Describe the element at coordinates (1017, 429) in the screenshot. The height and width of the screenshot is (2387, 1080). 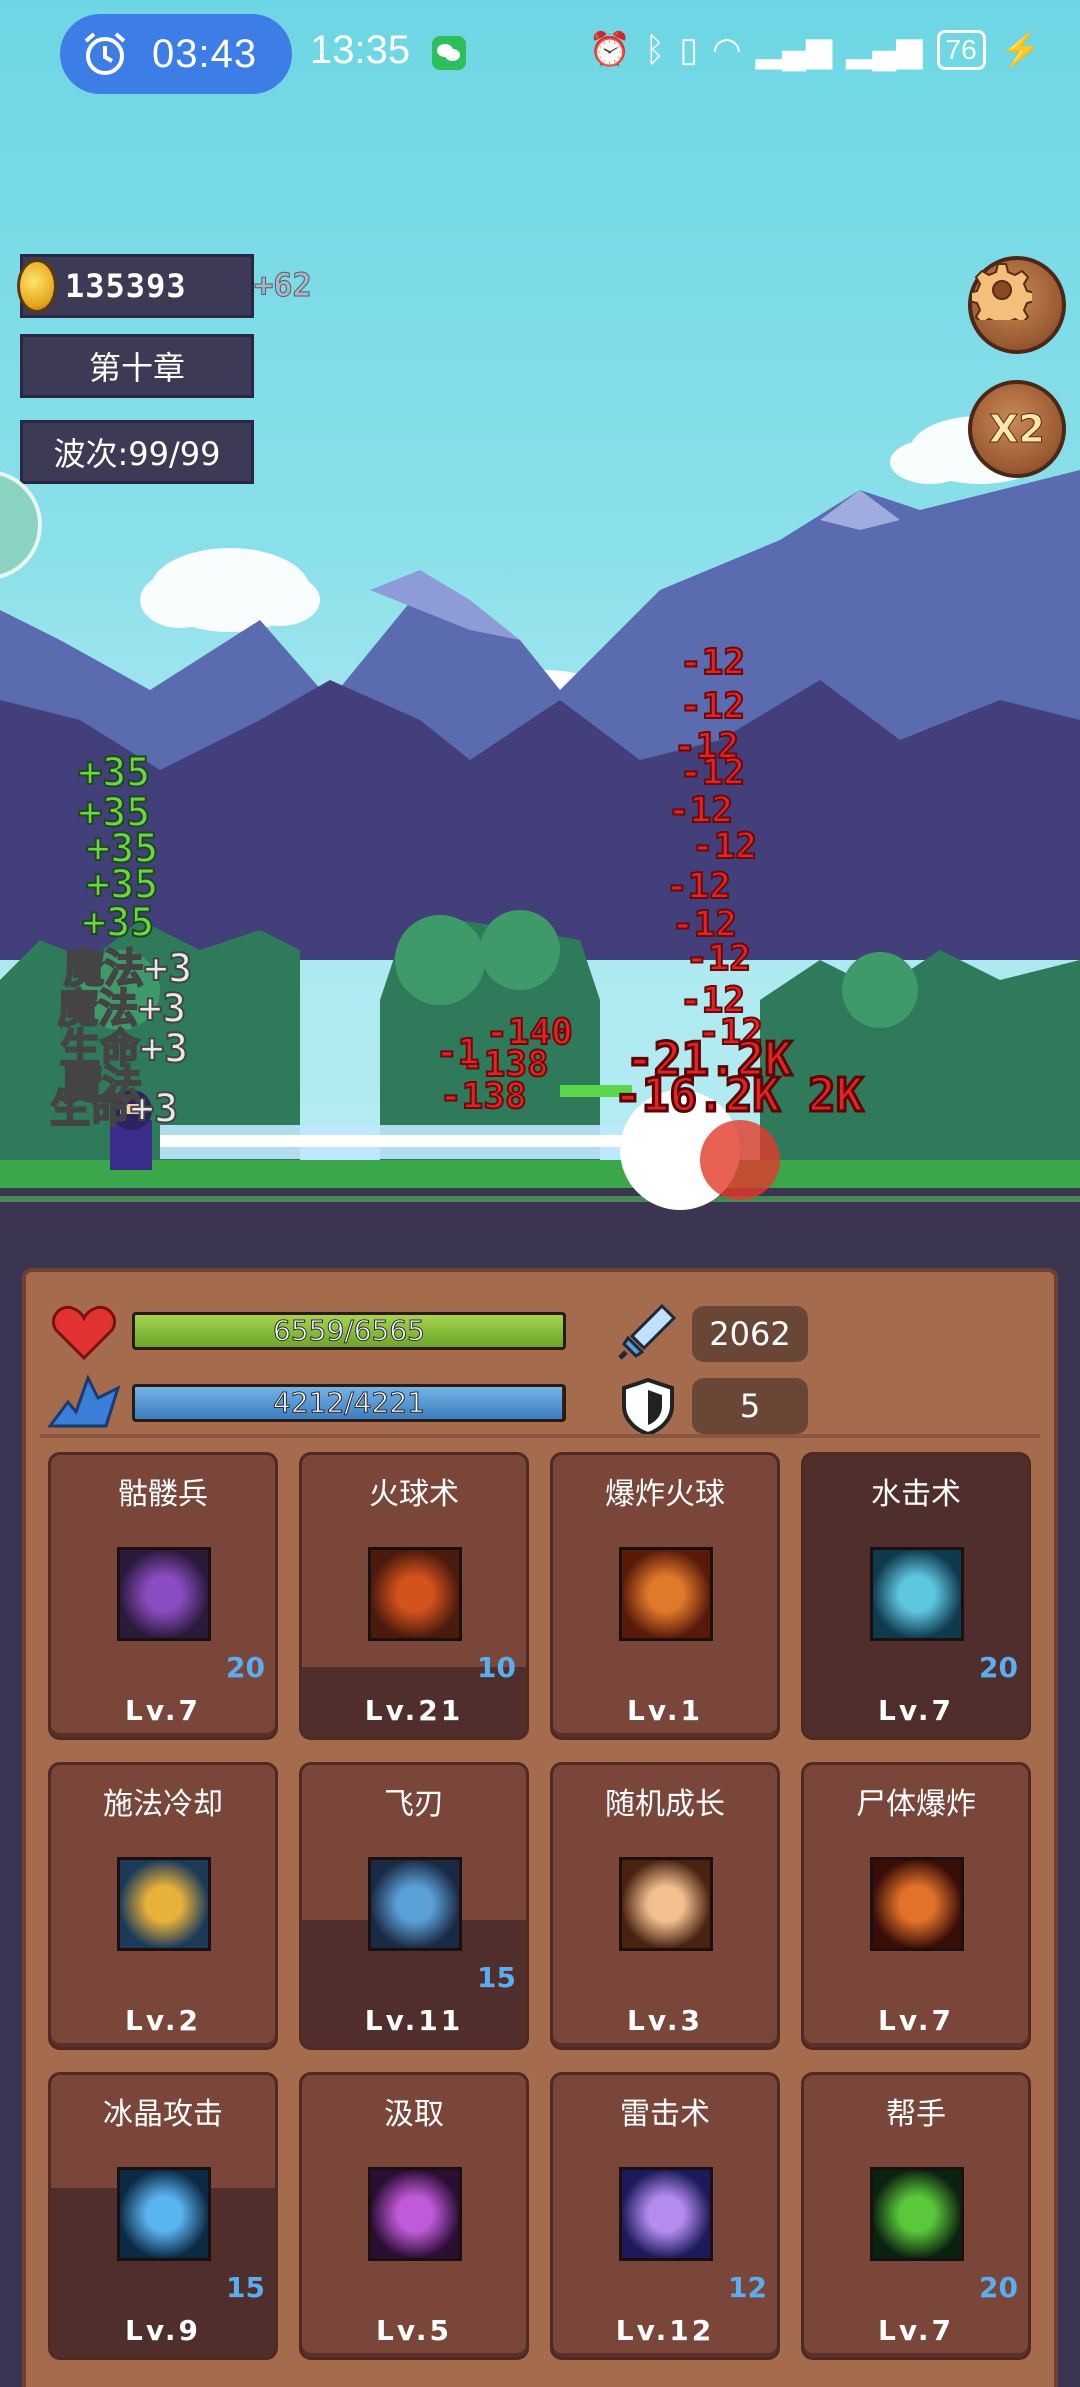
I see `speed-x2-button: X2` at that location.